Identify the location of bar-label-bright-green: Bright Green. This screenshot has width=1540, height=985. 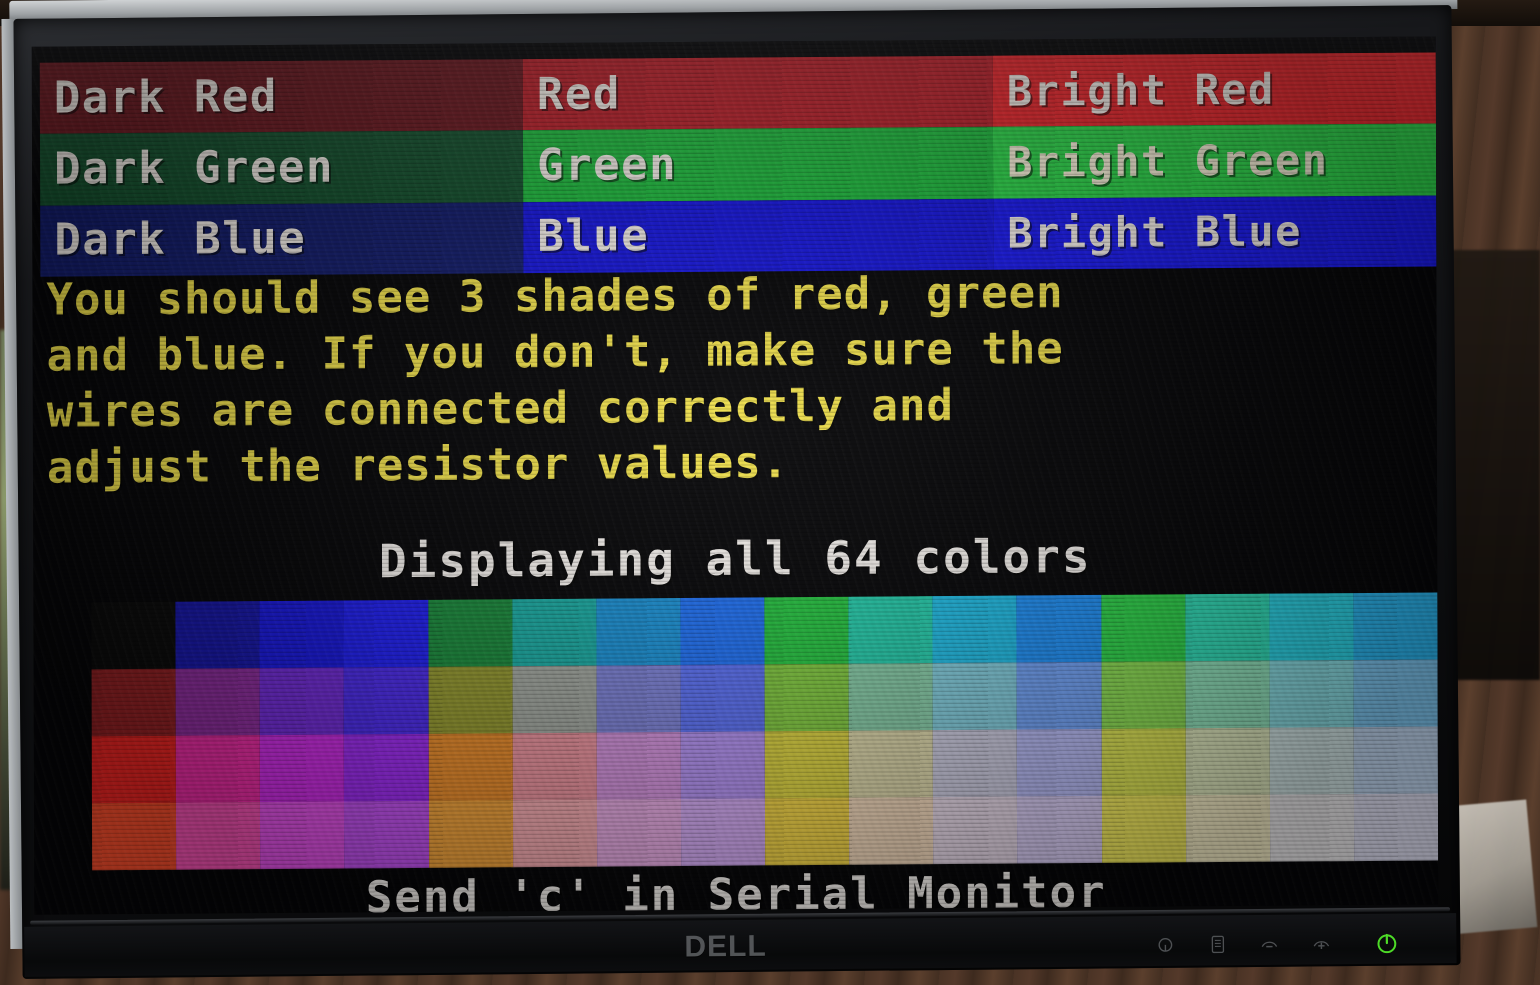
(1167, 161).